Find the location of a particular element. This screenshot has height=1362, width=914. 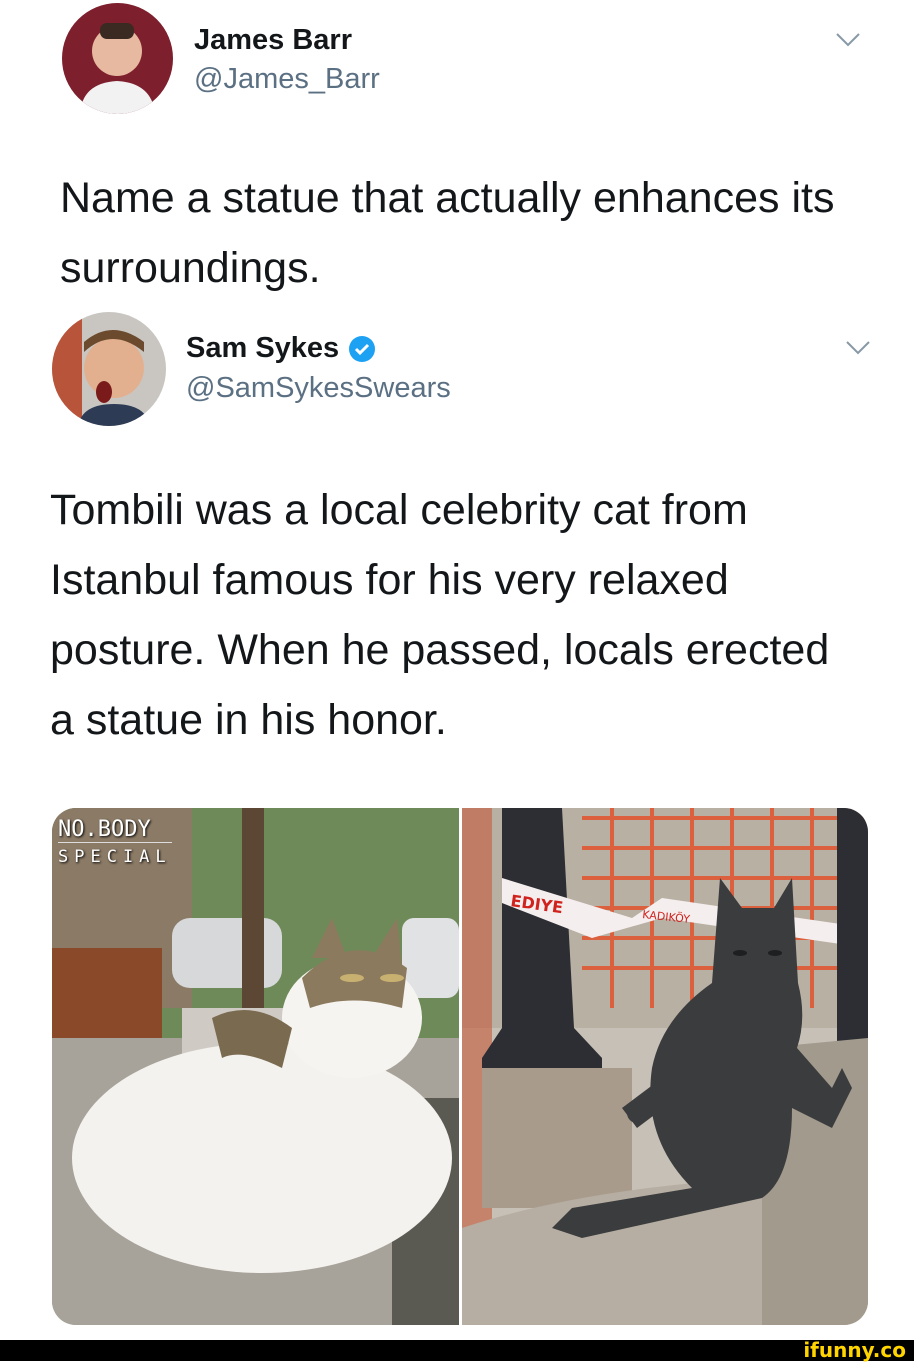

author-handle: @James_Barr is located at coordinates (287, 79).